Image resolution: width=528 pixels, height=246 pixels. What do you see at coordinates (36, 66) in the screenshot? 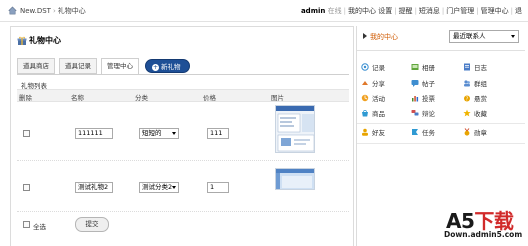
I see `tab-item-shop: 道具商店` at bounding box center [36, 66].